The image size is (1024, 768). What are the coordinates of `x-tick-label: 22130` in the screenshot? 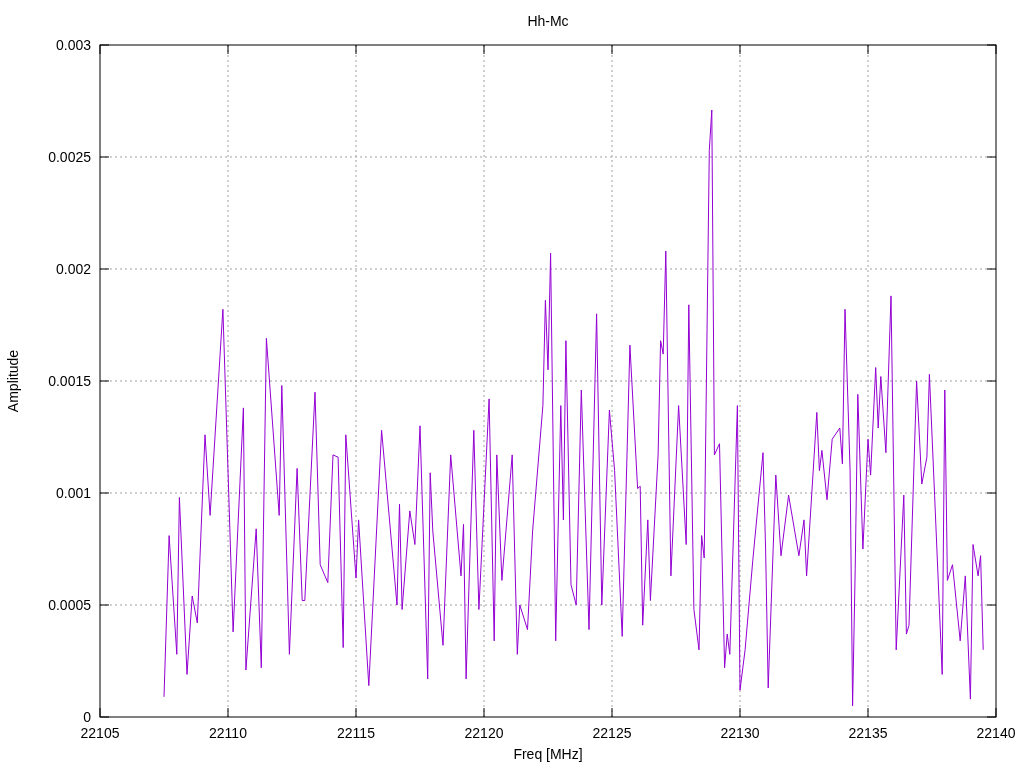 It's located at (740, 733).